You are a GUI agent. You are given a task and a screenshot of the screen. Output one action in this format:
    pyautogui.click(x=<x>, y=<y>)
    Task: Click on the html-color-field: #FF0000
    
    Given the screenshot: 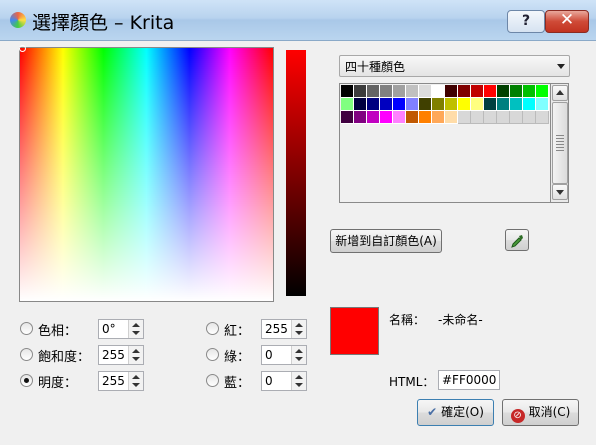 What is the action you would take?
    pyautogui.click(x=469, y=380)
    